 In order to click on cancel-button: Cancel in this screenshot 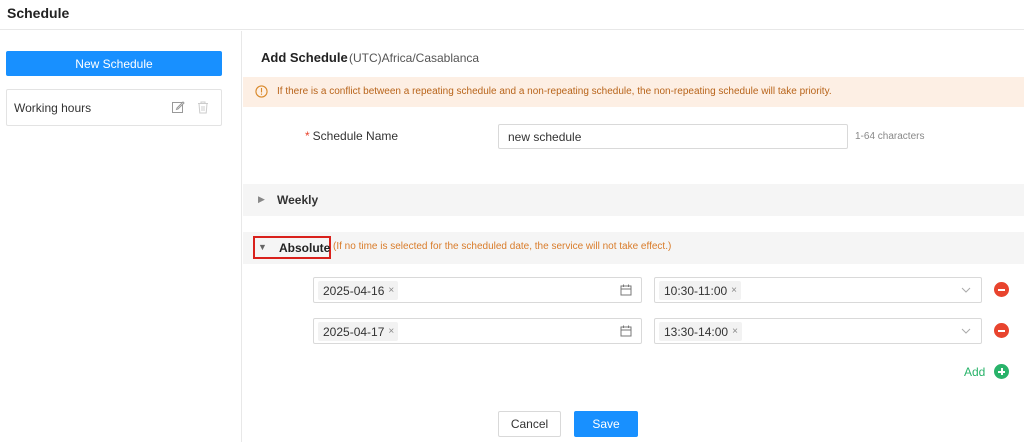, I will do `click(529, 424)`.